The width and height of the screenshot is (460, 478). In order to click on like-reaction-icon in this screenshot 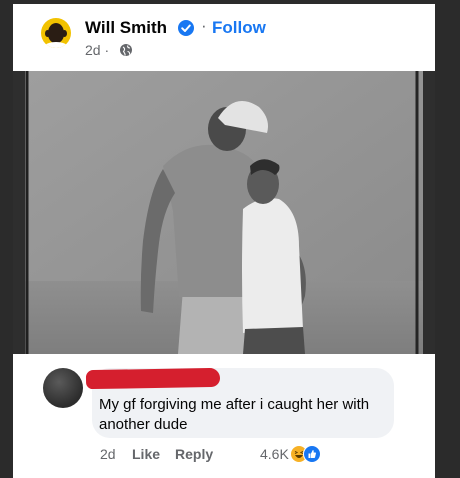, I will do `click(312, 454)`.